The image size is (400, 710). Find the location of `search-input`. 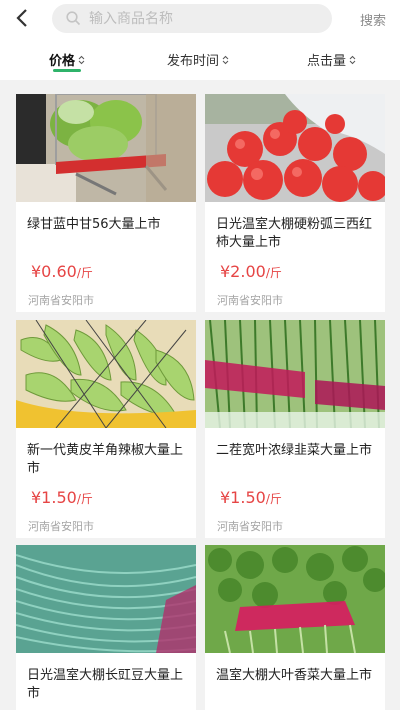

search-input is located at coordinates (199, 18).